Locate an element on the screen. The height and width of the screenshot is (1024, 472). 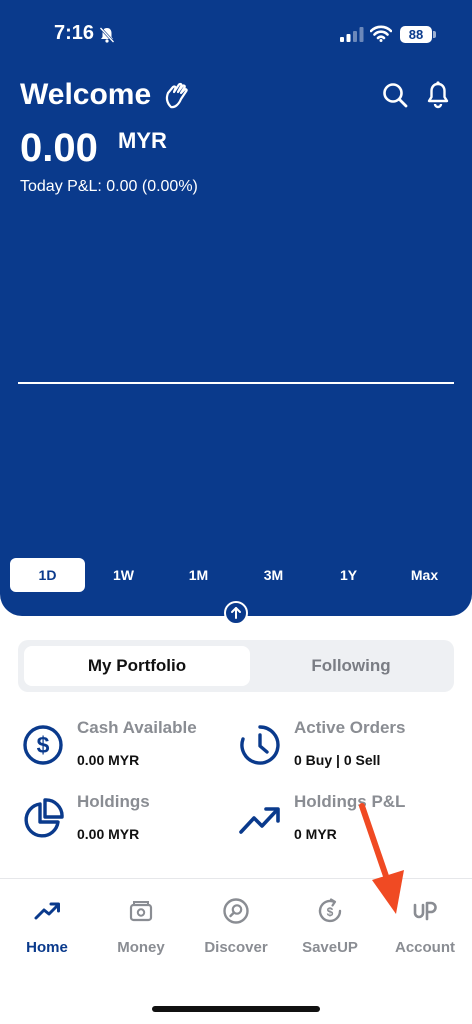
performance-chart-line is located at coordinates (236, 383).